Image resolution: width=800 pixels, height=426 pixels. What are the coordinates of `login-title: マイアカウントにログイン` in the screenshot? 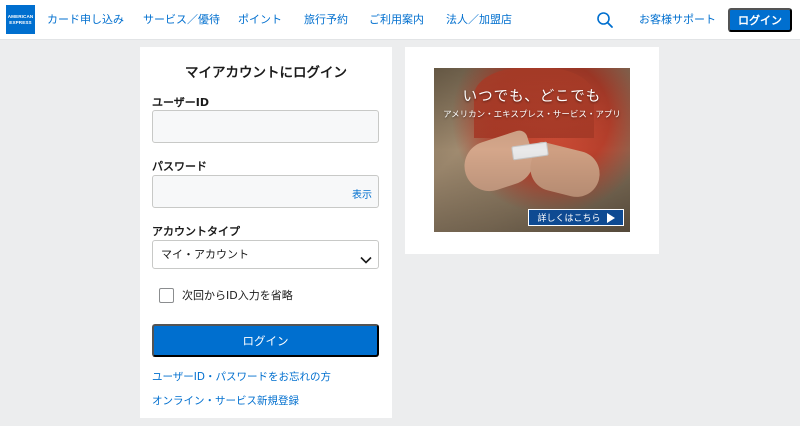 It's located at (266, 73).